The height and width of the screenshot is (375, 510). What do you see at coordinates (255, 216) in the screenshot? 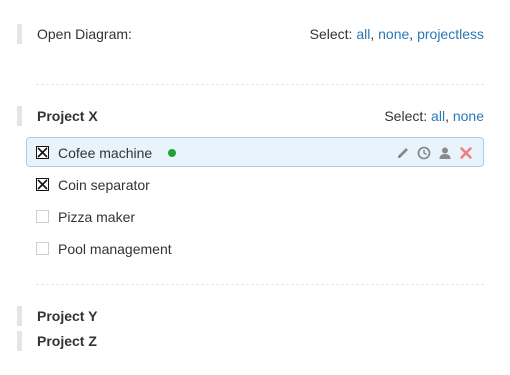
I see `diagram-item-pizza-maker: Pizza maker` at bounding box center [255, 216].